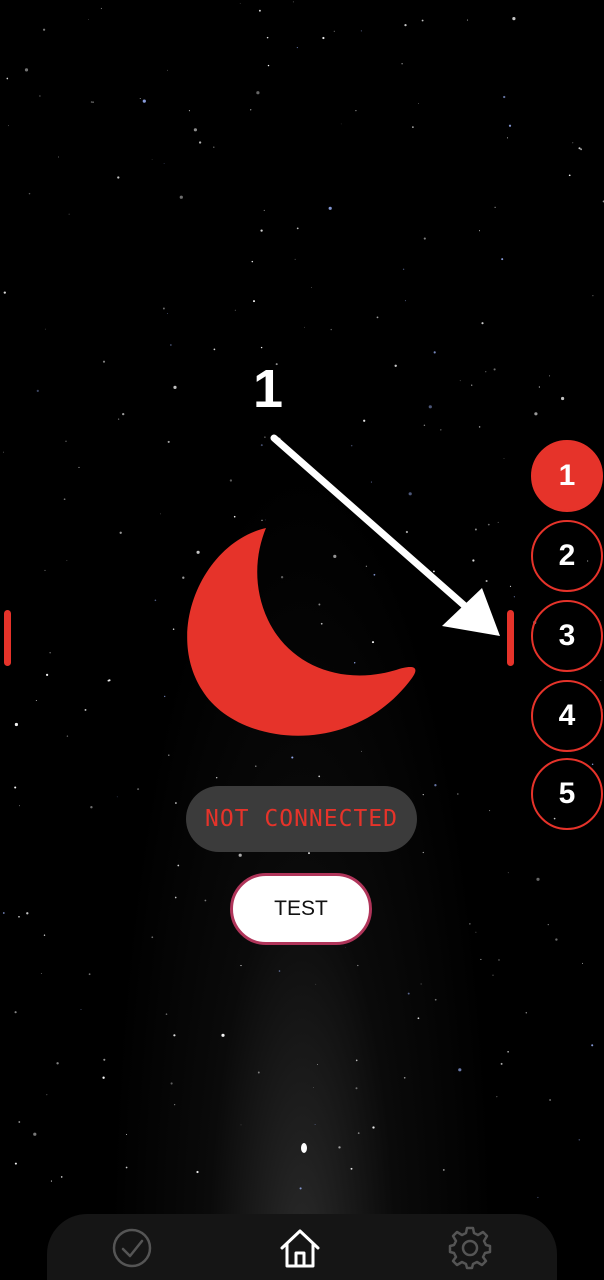  I want to click on step-3-button: 3, so click(567, 636).